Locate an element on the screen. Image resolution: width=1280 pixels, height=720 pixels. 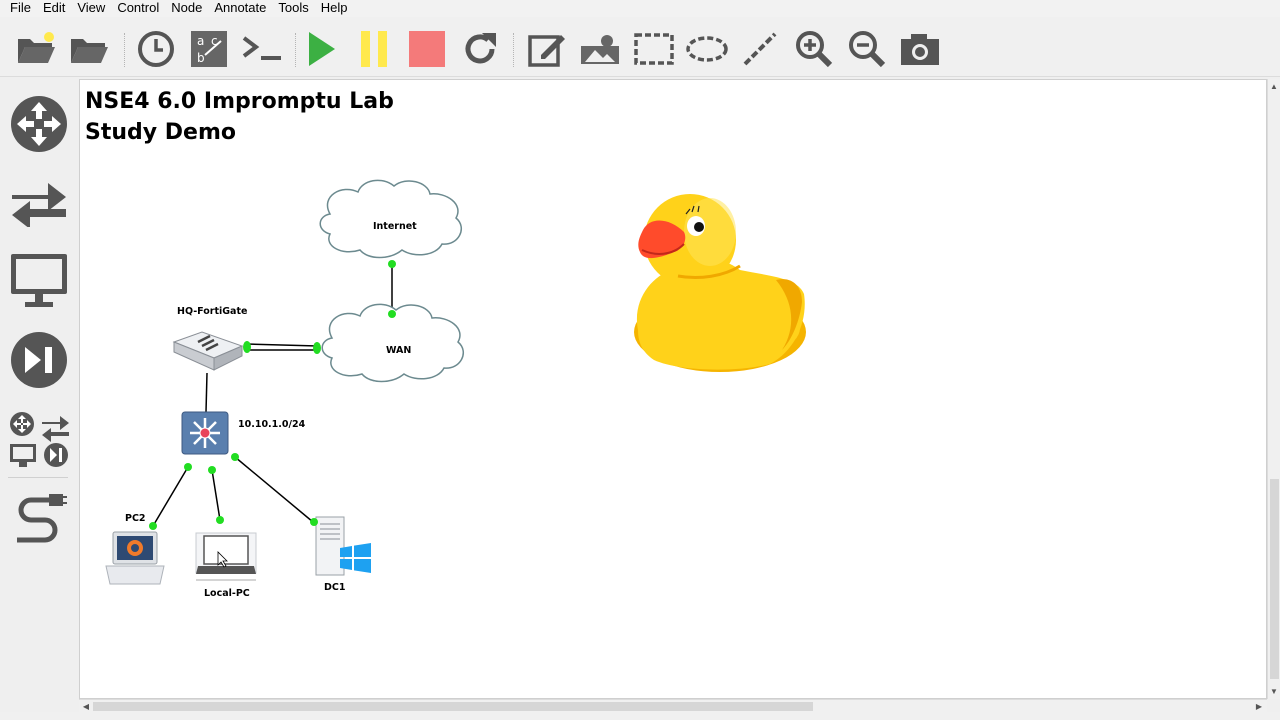
menu-help: Help is located at coordinates (334, 8).